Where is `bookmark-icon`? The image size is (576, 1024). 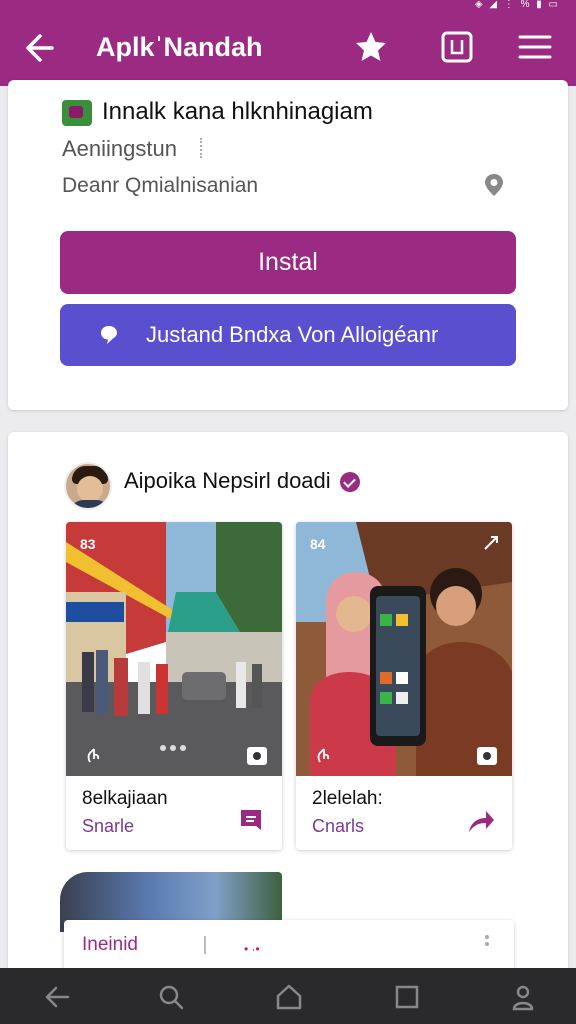 bookmark-icon is located at coordinates (251, 821).